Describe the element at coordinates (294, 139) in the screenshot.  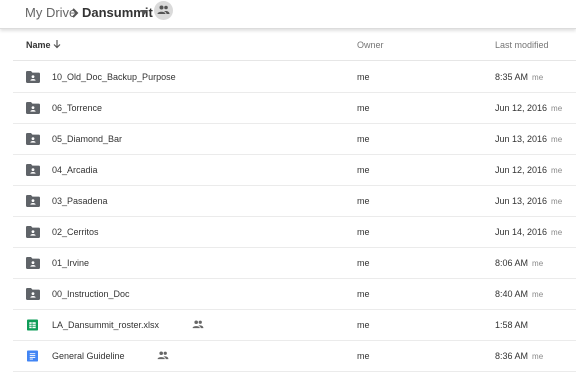
I see `file-row: 05_Diamond_Bar me Jun 13, 2016 me` at that location.